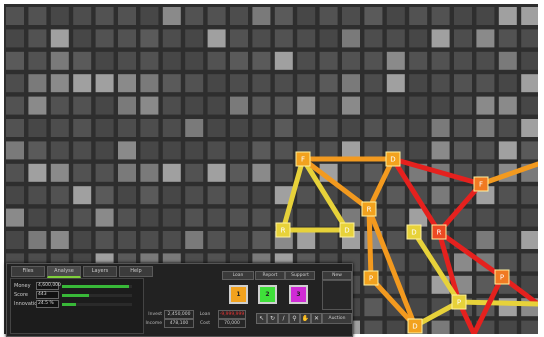 The width and height of the screenshot is (544, 337). What do you see at coordinates (238, 294) in the screenshot?
I see `choice-button-1: 1` at bounding box center [238, 294].